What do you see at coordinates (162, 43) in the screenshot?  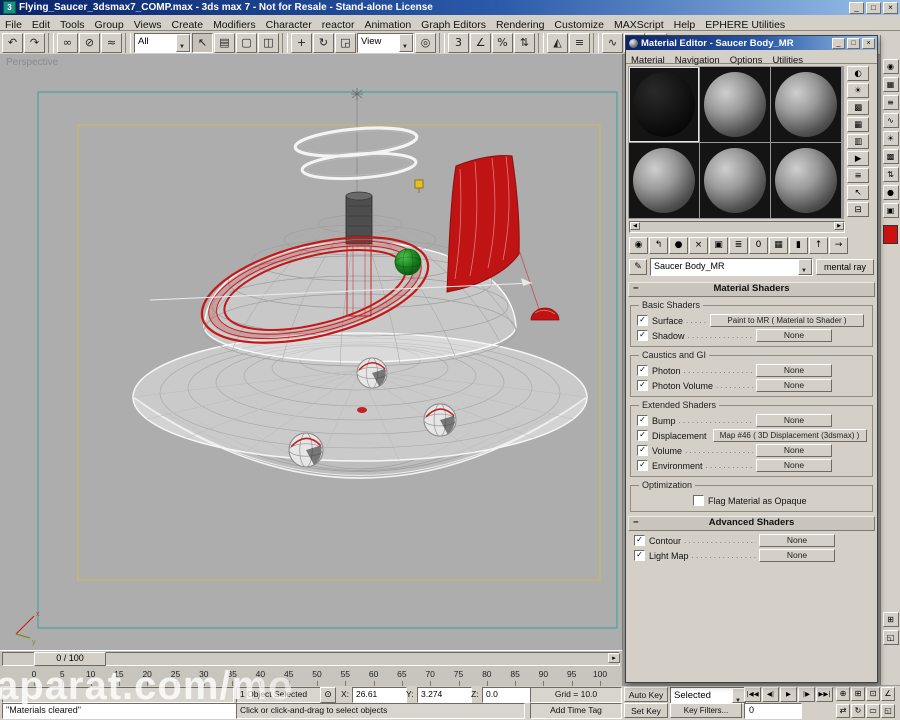 I see `selection-filter-dropdown: All` at bounding box center [162, 43].